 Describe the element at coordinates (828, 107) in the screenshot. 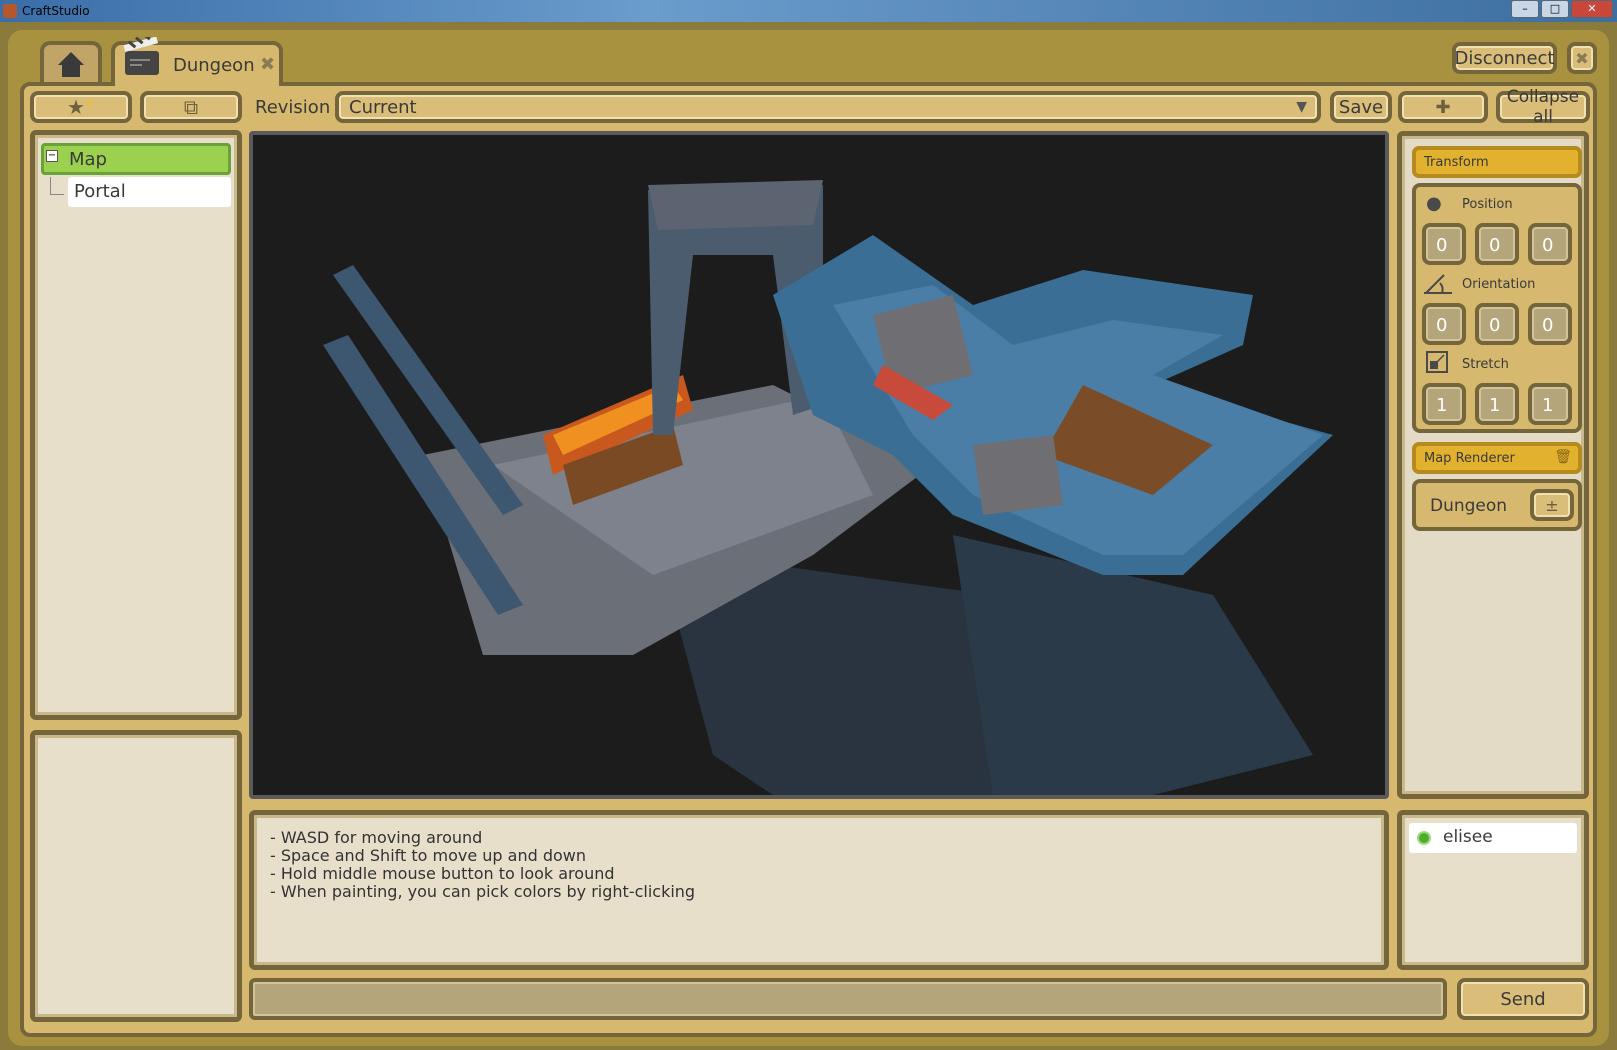

I see `revision-select: Current ▼` at that location.